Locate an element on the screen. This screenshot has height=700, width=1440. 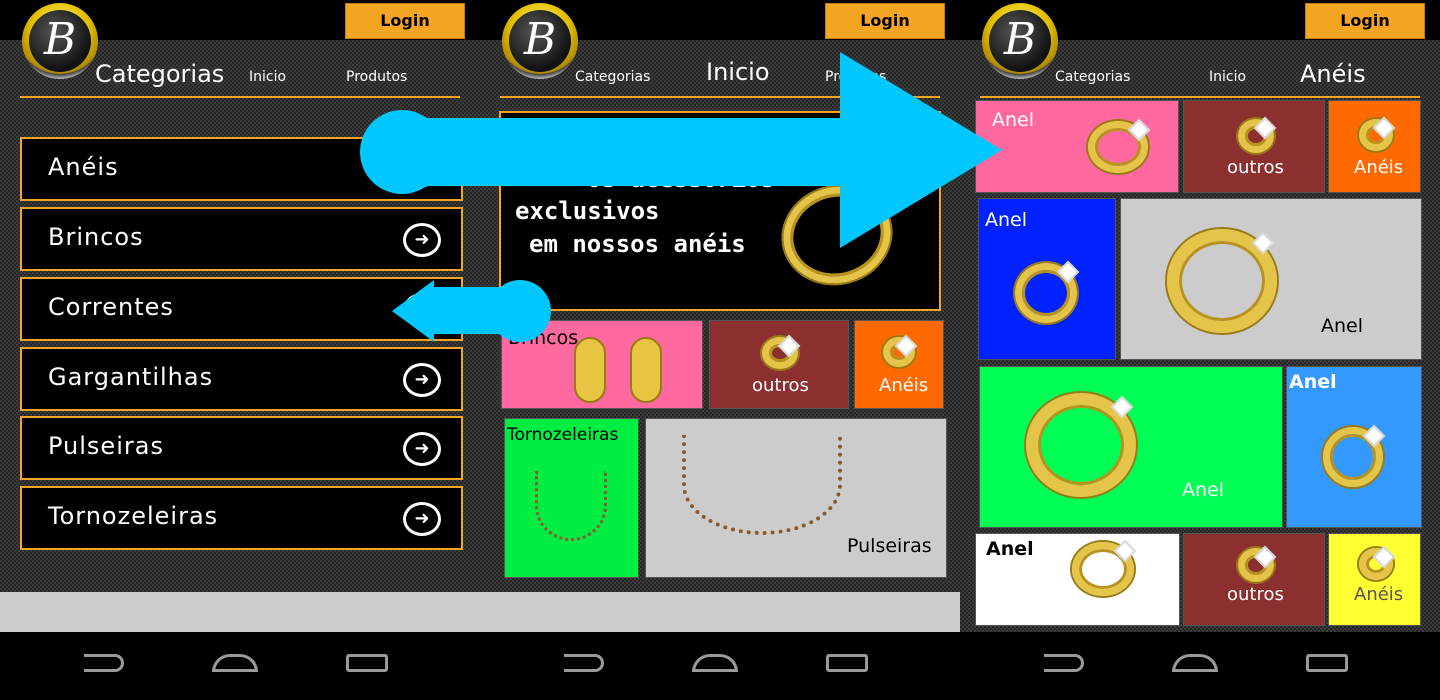
bracelet-image is located at coordinates (762, 485).